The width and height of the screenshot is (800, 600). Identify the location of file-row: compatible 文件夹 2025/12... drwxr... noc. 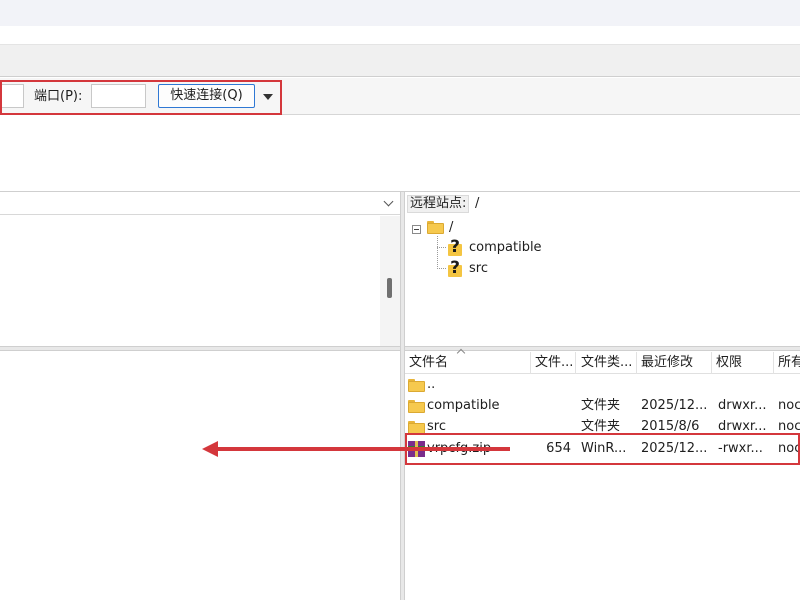
(602, 406).